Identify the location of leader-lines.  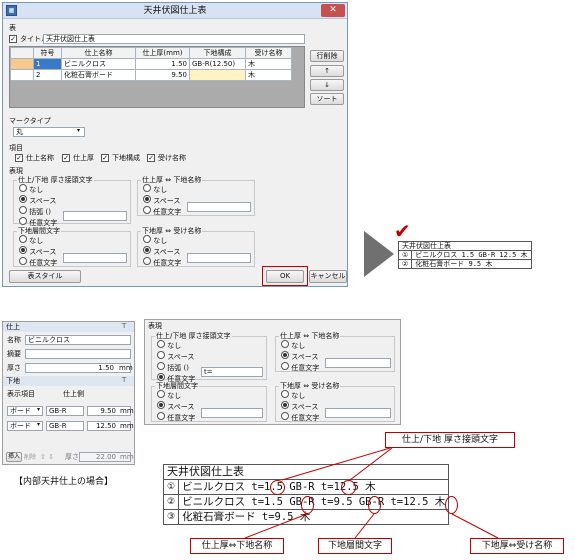
(371, 493).